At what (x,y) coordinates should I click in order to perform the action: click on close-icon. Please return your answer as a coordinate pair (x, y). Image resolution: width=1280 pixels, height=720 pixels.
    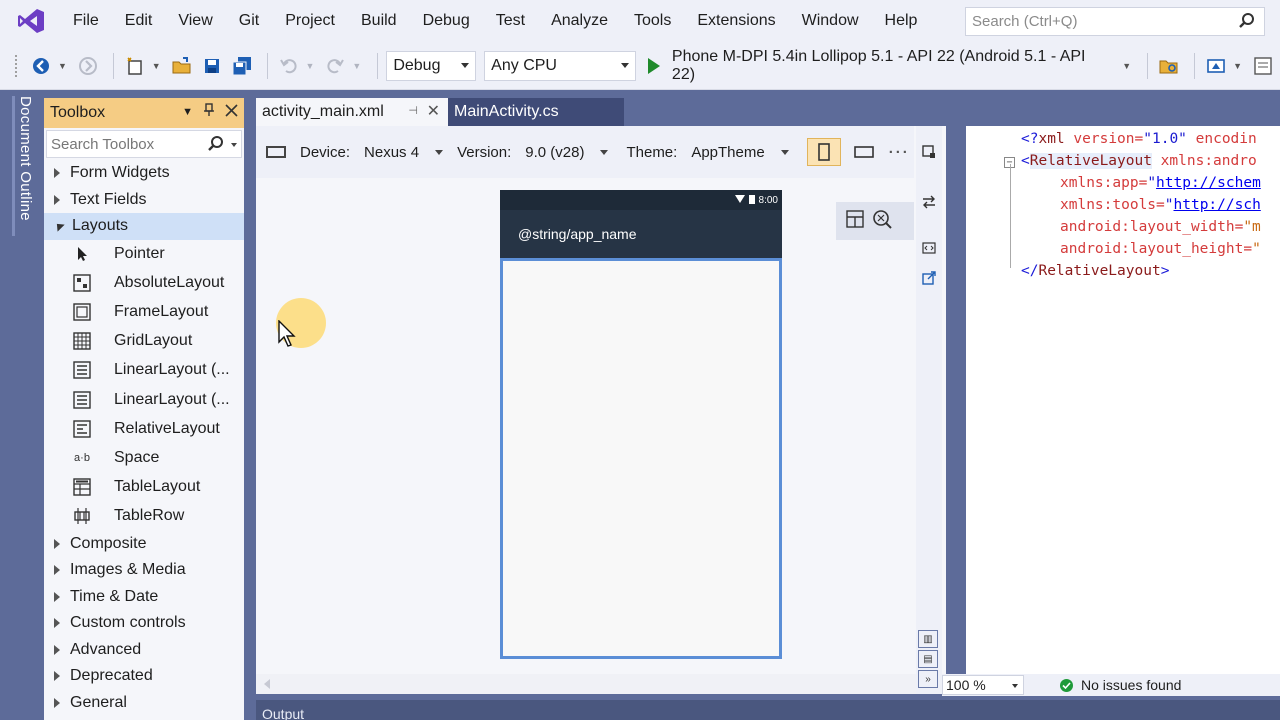
    Looking at the image, I should click on (231, 111).